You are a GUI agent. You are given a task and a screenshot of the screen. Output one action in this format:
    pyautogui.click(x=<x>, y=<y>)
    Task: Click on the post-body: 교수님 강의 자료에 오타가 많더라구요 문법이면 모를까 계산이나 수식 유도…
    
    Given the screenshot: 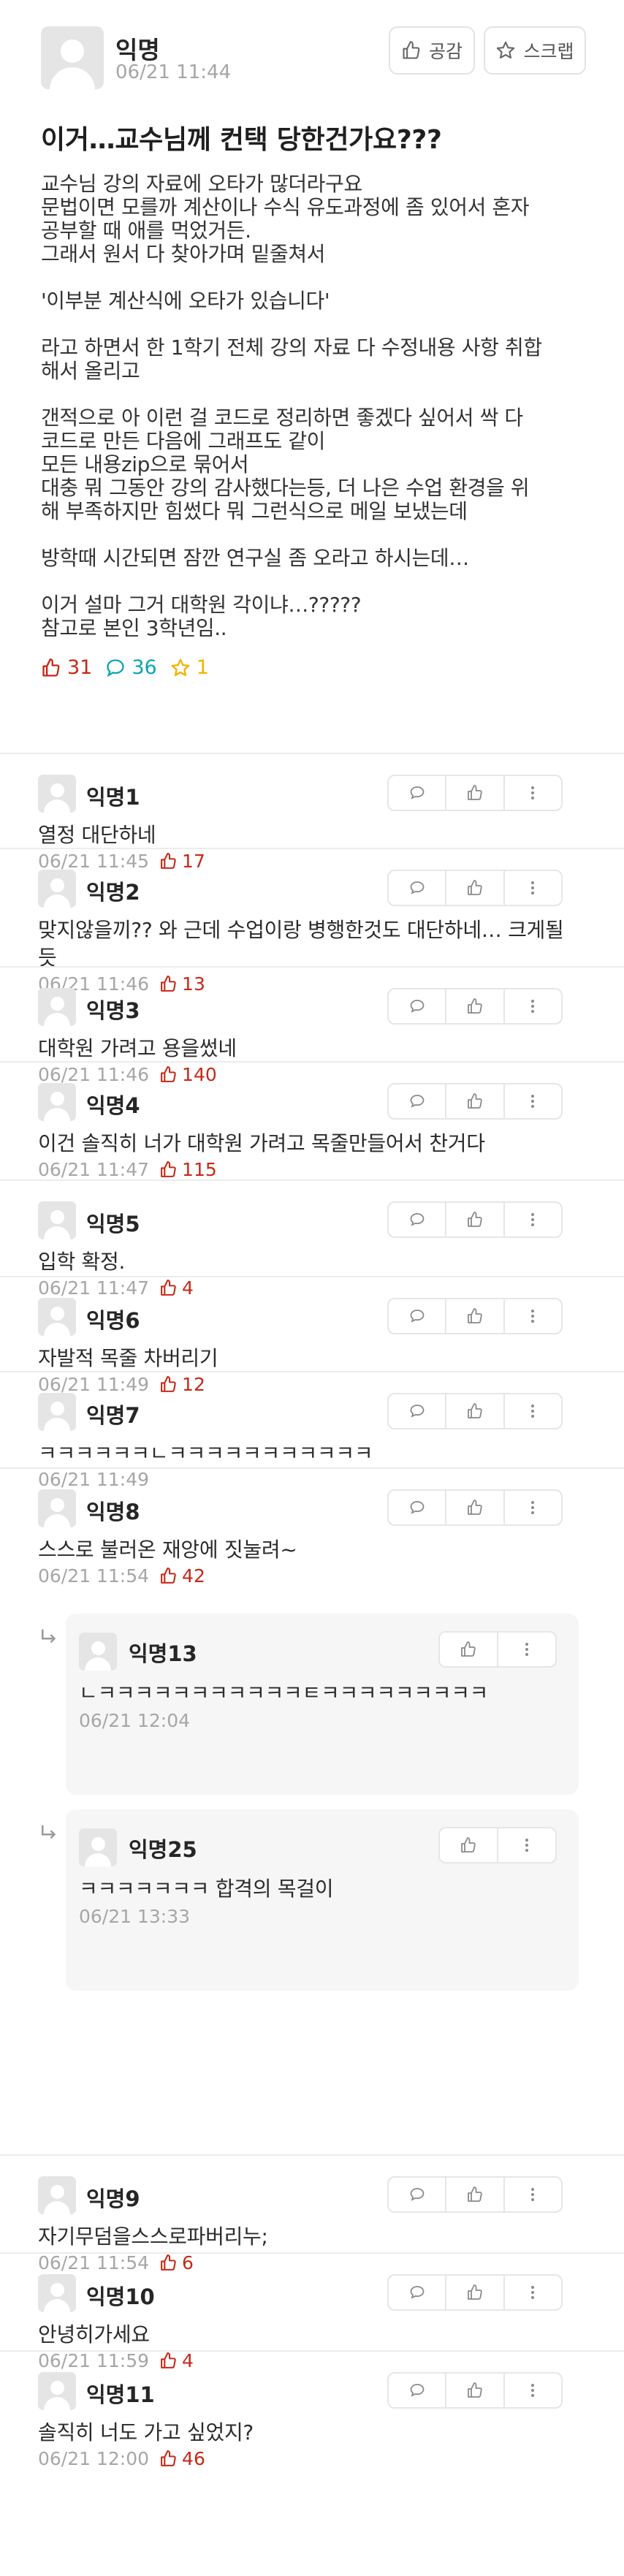 What is the action you would take?
    pyautogui.click(x=292, y=406)
    